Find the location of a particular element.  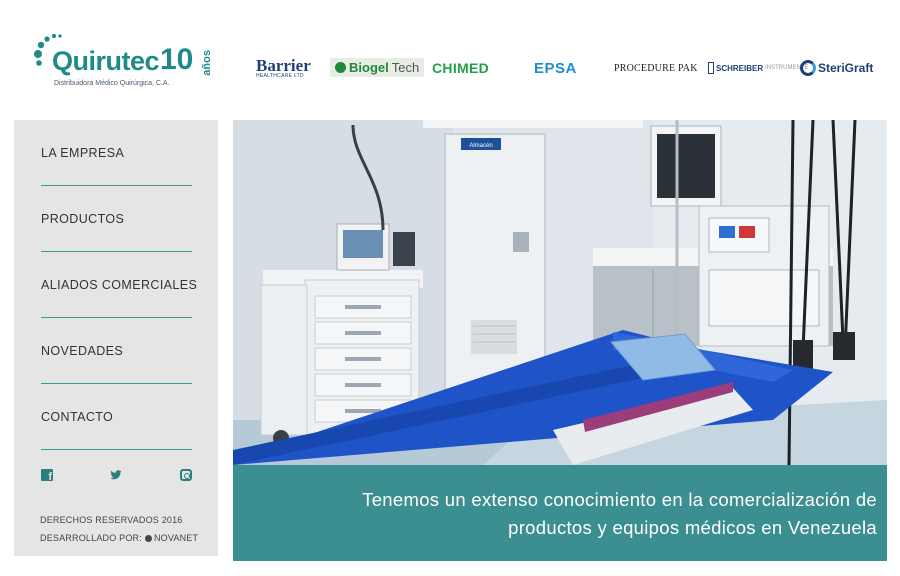

brand-sterigraft-logo: SteriGraft is located at coordinates (836, 68).